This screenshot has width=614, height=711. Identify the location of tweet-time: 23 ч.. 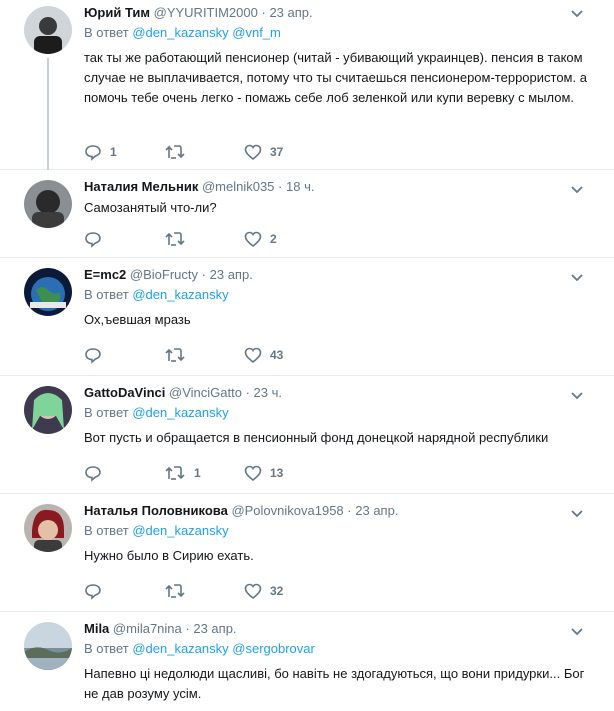
(268, 392).